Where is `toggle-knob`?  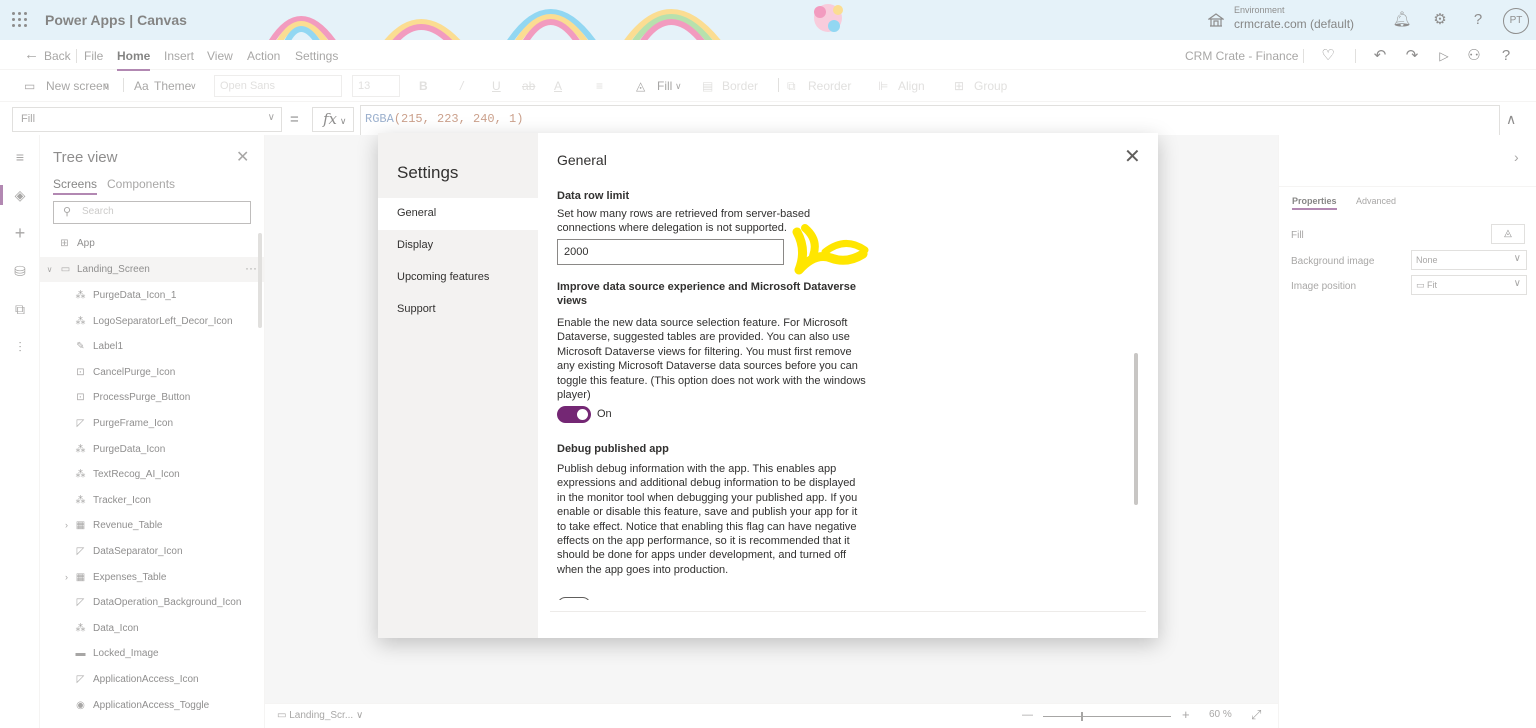 toggle-knob is located at coordinates (582, 414).